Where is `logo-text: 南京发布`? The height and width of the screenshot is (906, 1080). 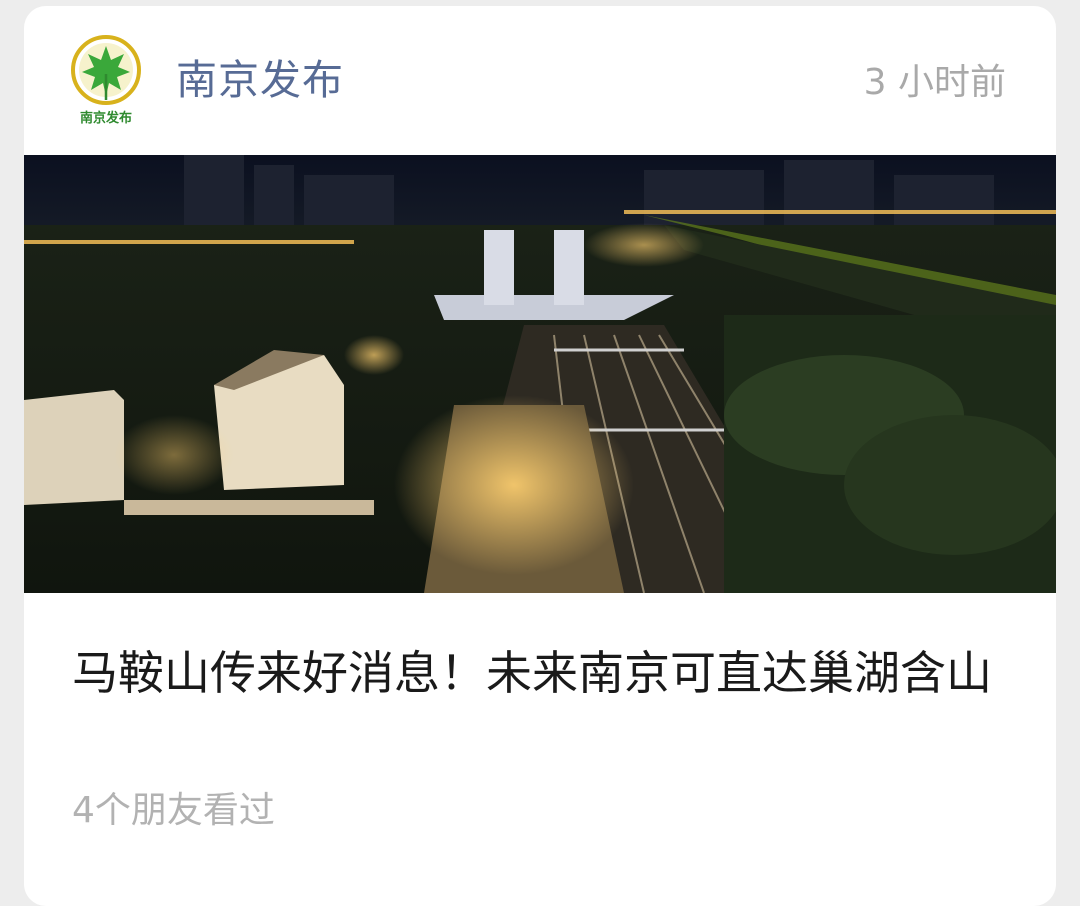 logo-text: 南京发布 is located at coordinates (106, 118).